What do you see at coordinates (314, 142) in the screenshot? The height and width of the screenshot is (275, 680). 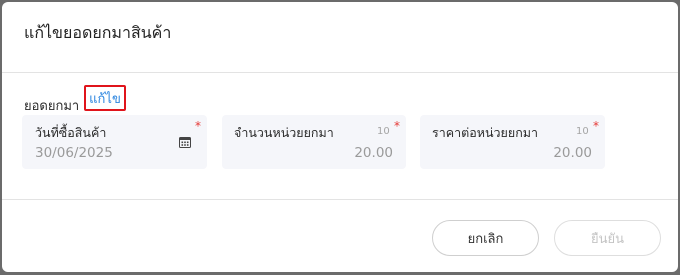 I see `opening-quantity-field: จำนวนหน่วยยกมา 10 * 20.00` at bounding box center [314, 142].